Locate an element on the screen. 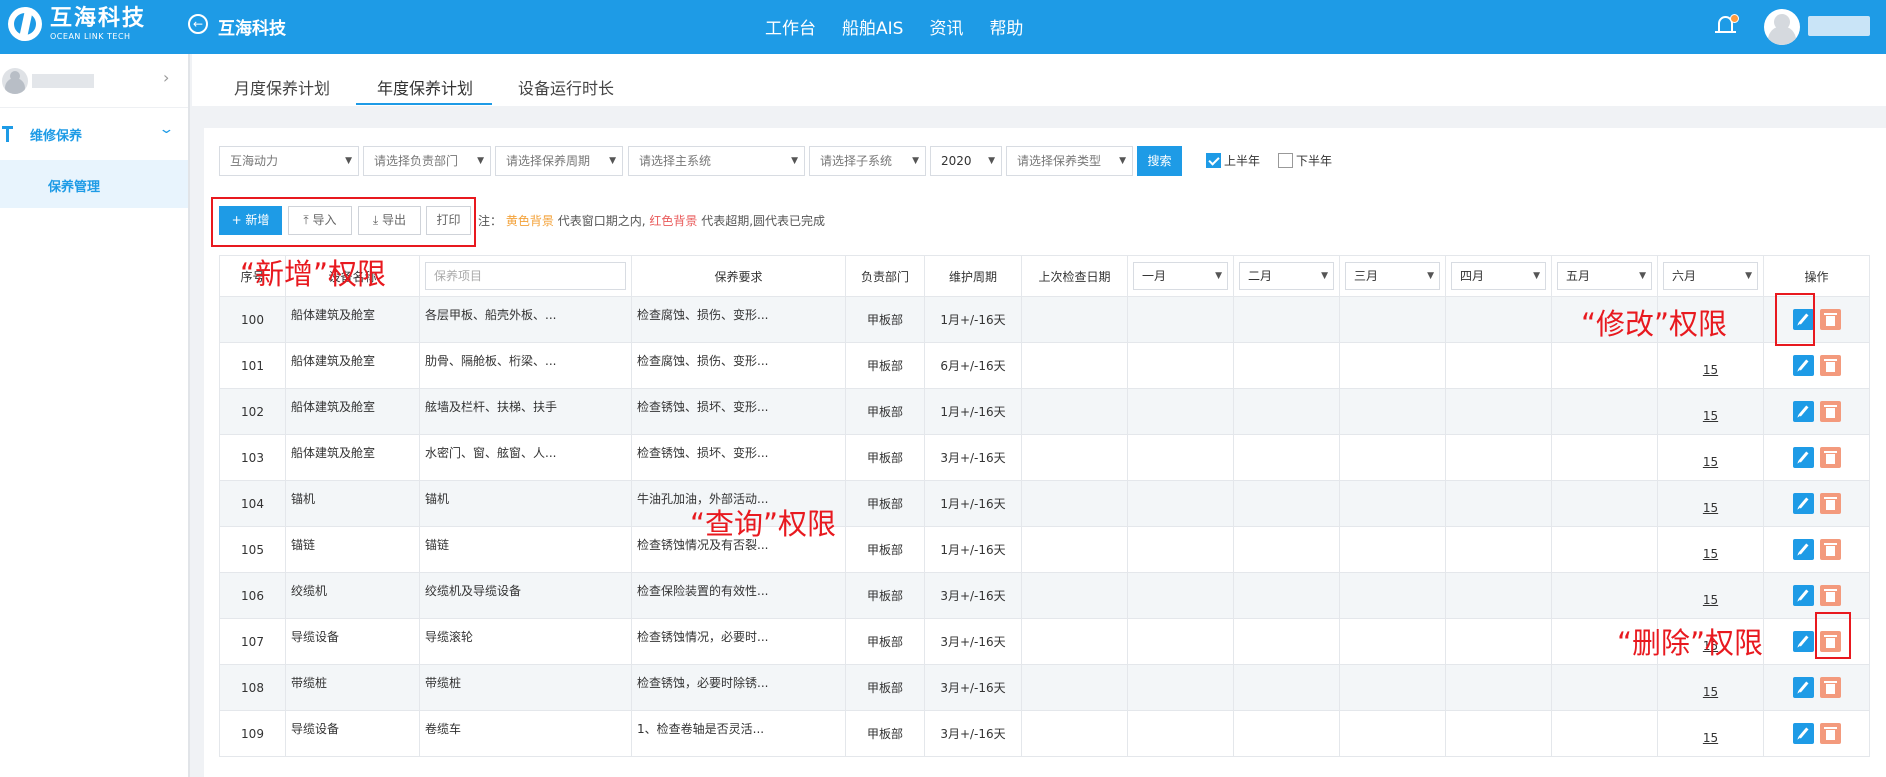  month-select-jun: 六月 ▼ is located at coordinates (1710, 276).